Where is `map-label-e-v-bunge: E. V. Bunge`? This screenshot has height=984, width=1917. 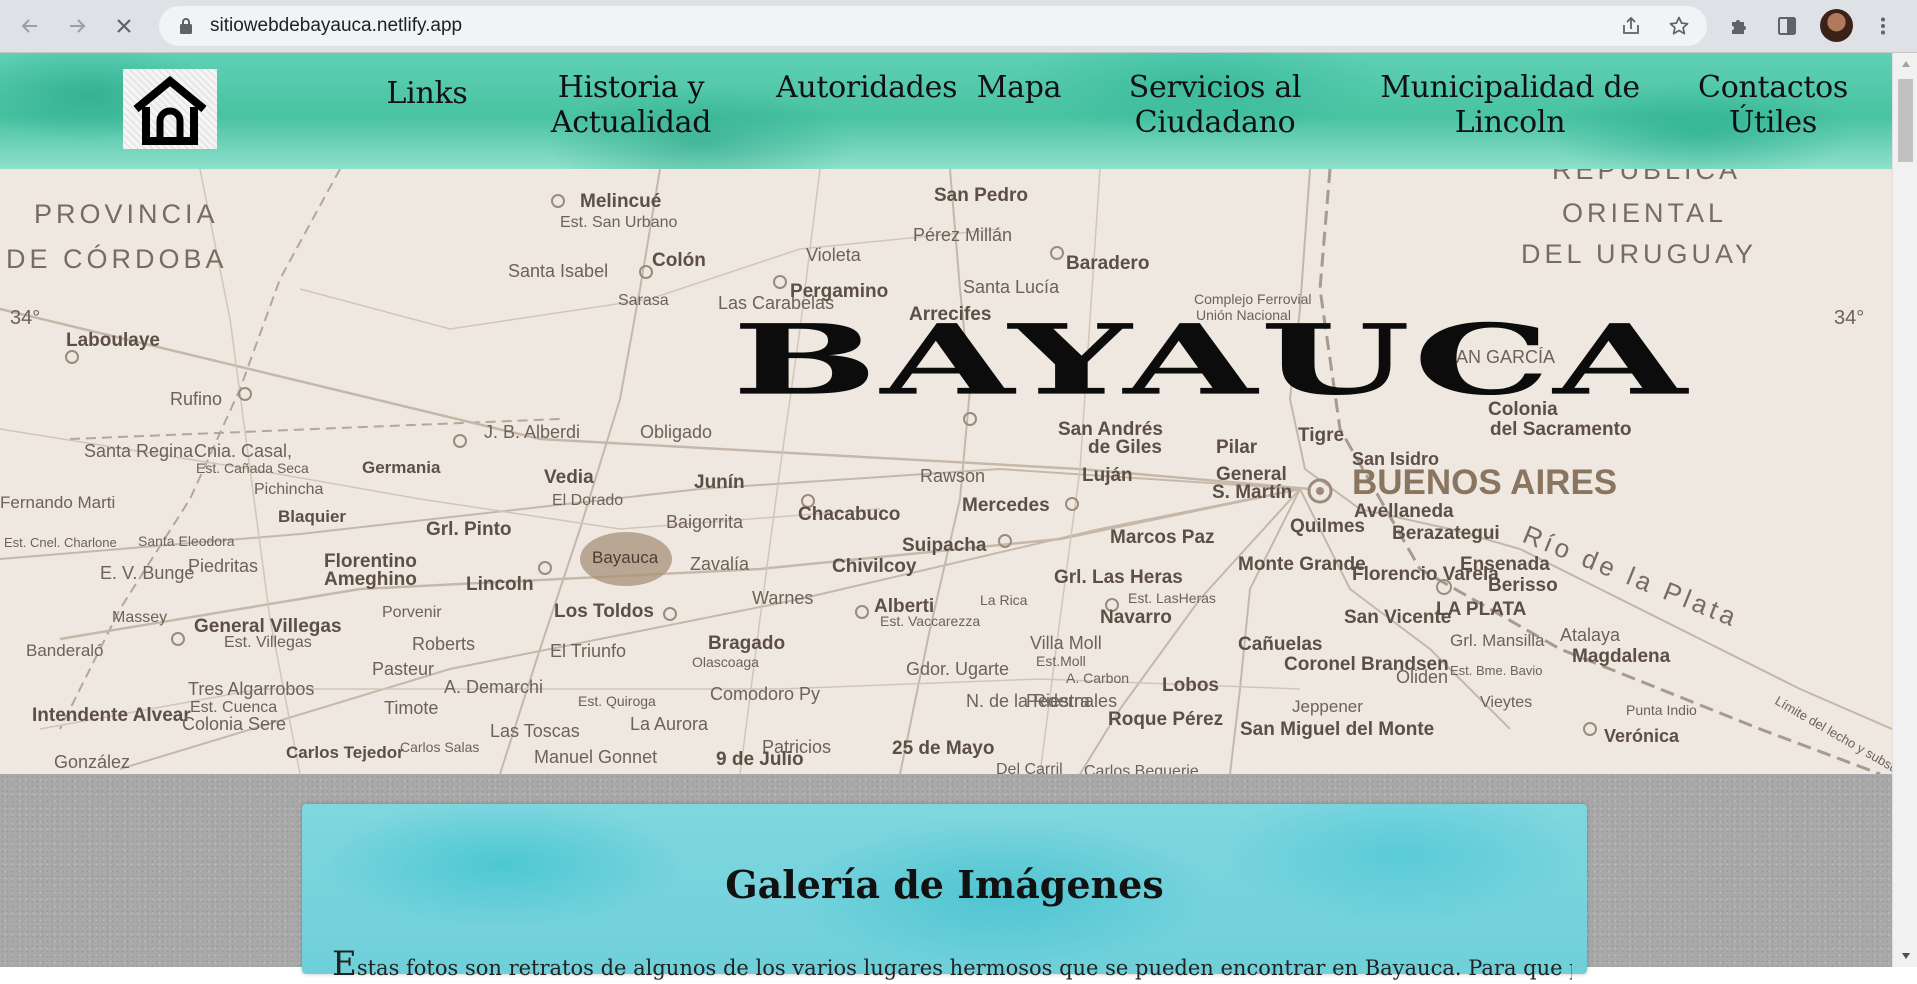 map-label-e-v-bunge: E. V. Bunge is located at coordinates (147, 573).